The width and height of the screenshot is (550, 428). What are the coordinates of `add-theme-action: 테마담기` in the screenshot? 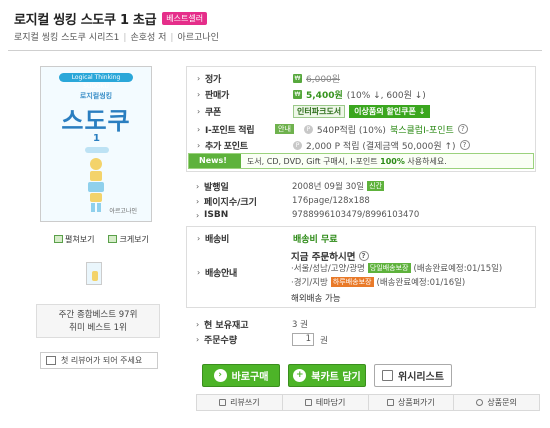 It's located at (326, 402).